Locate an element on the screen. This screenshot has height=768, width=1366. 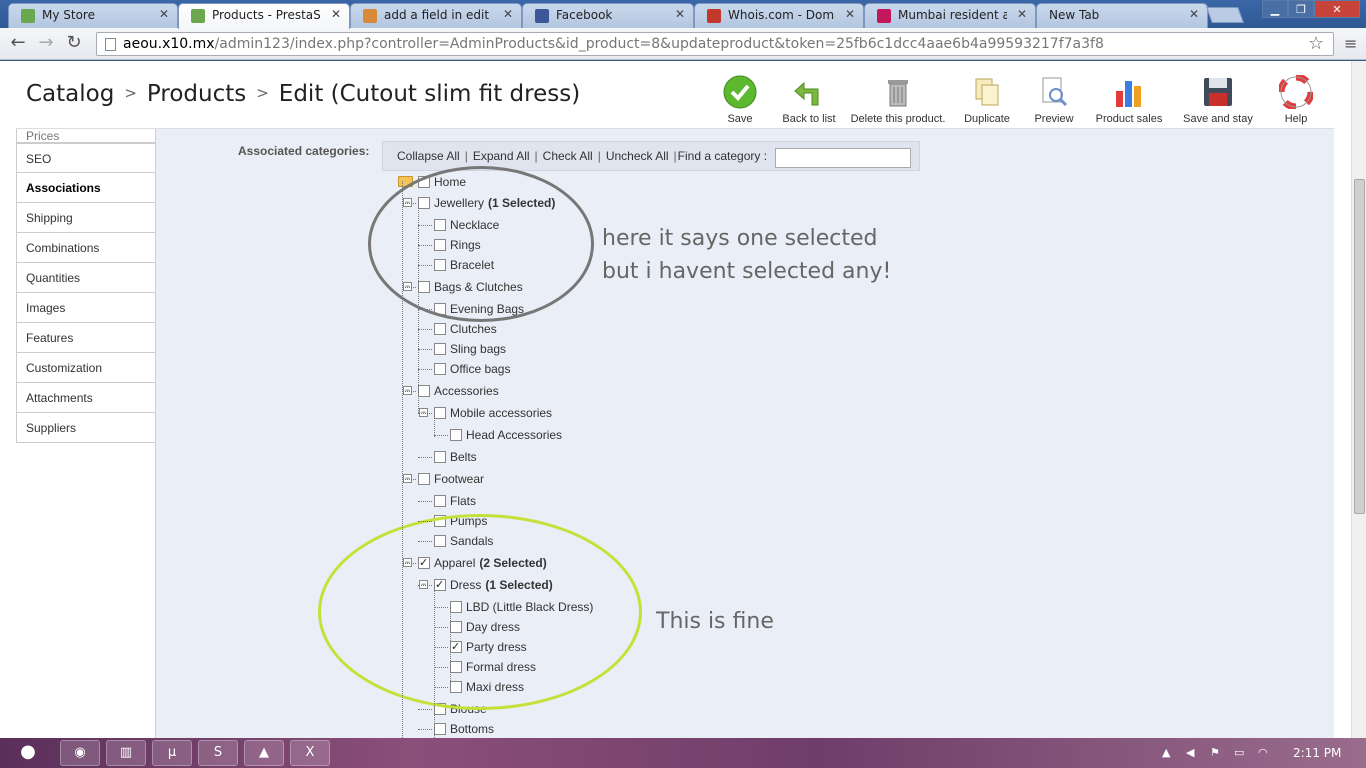
category-label: Pumps is located at coordinates (468, 521).